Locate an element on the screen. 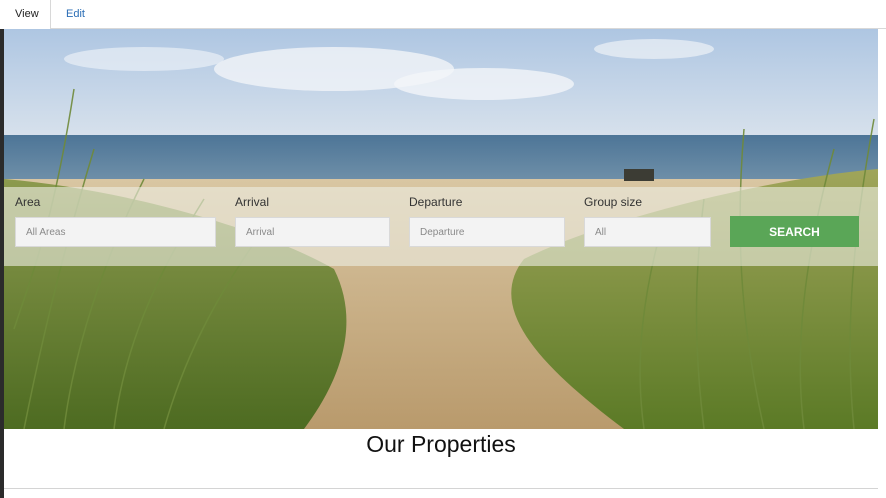 The image size is (886, 498). group-size-select is located at coordinates (647, 232).